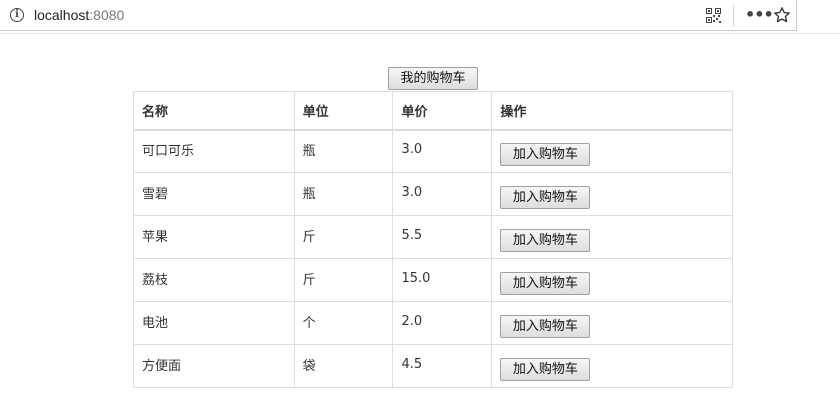  I want to click on url-field: localhost:8080, so click(79, 15).